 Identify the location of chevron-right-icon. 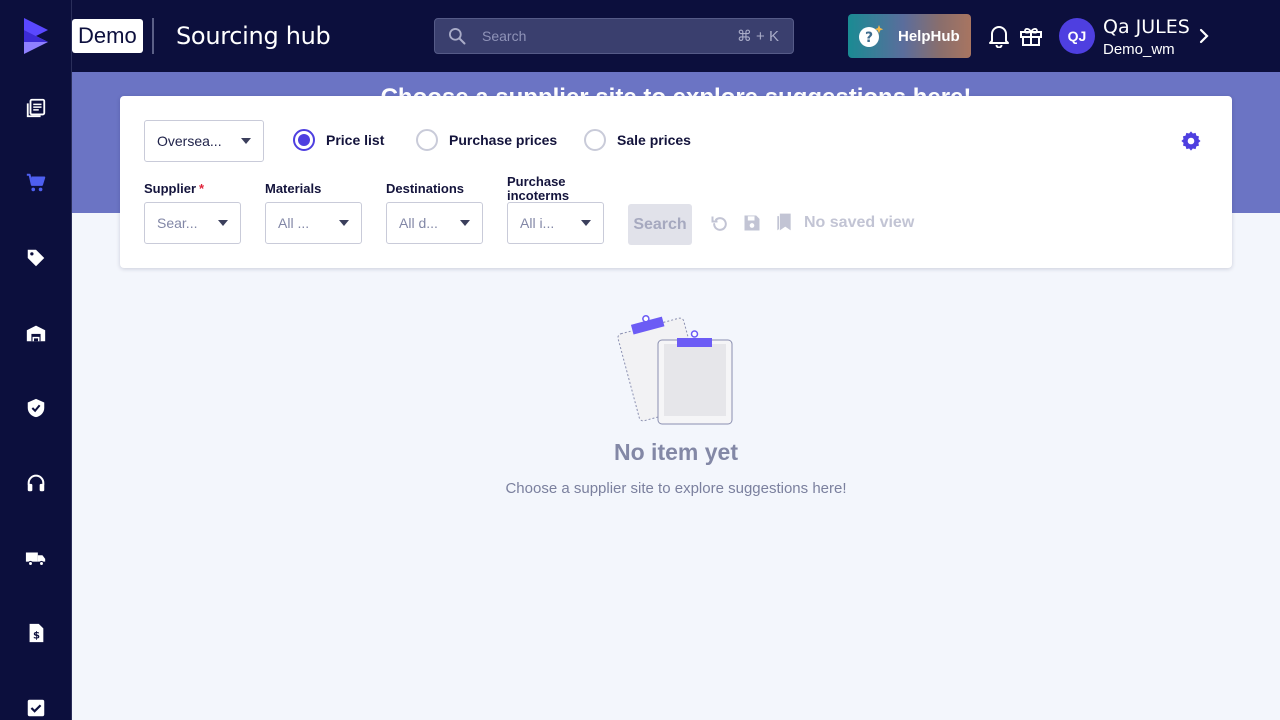
(1204, 36).